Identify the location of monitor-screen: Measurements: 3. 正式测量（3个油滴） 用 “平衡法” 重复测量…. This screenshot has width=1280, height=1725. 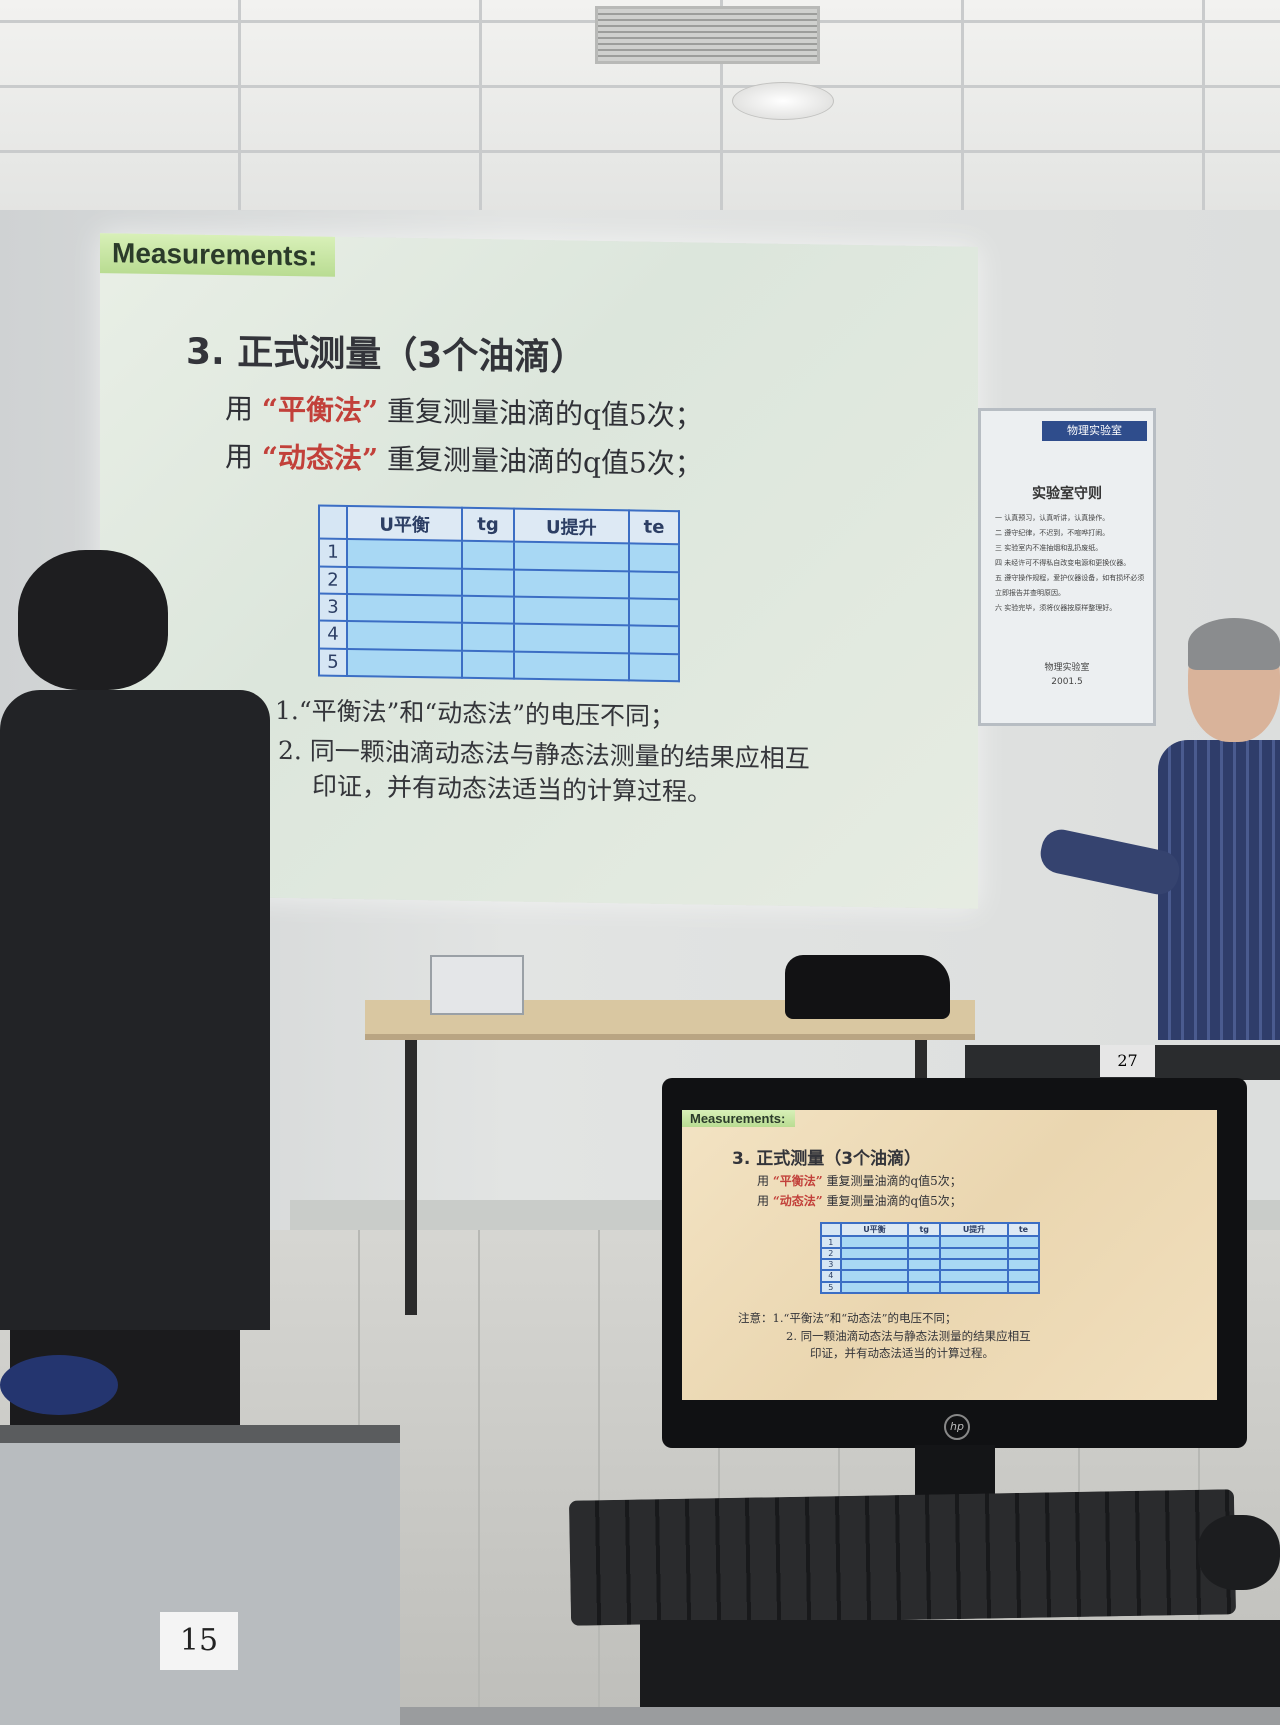
(949, 1255).